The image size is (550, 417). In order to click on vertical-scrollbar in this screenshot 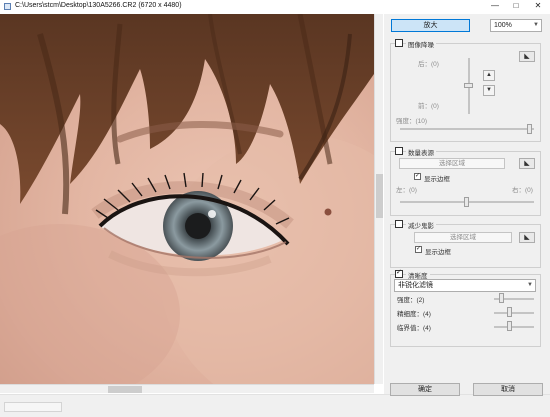, I will do `click(378, 199)`.